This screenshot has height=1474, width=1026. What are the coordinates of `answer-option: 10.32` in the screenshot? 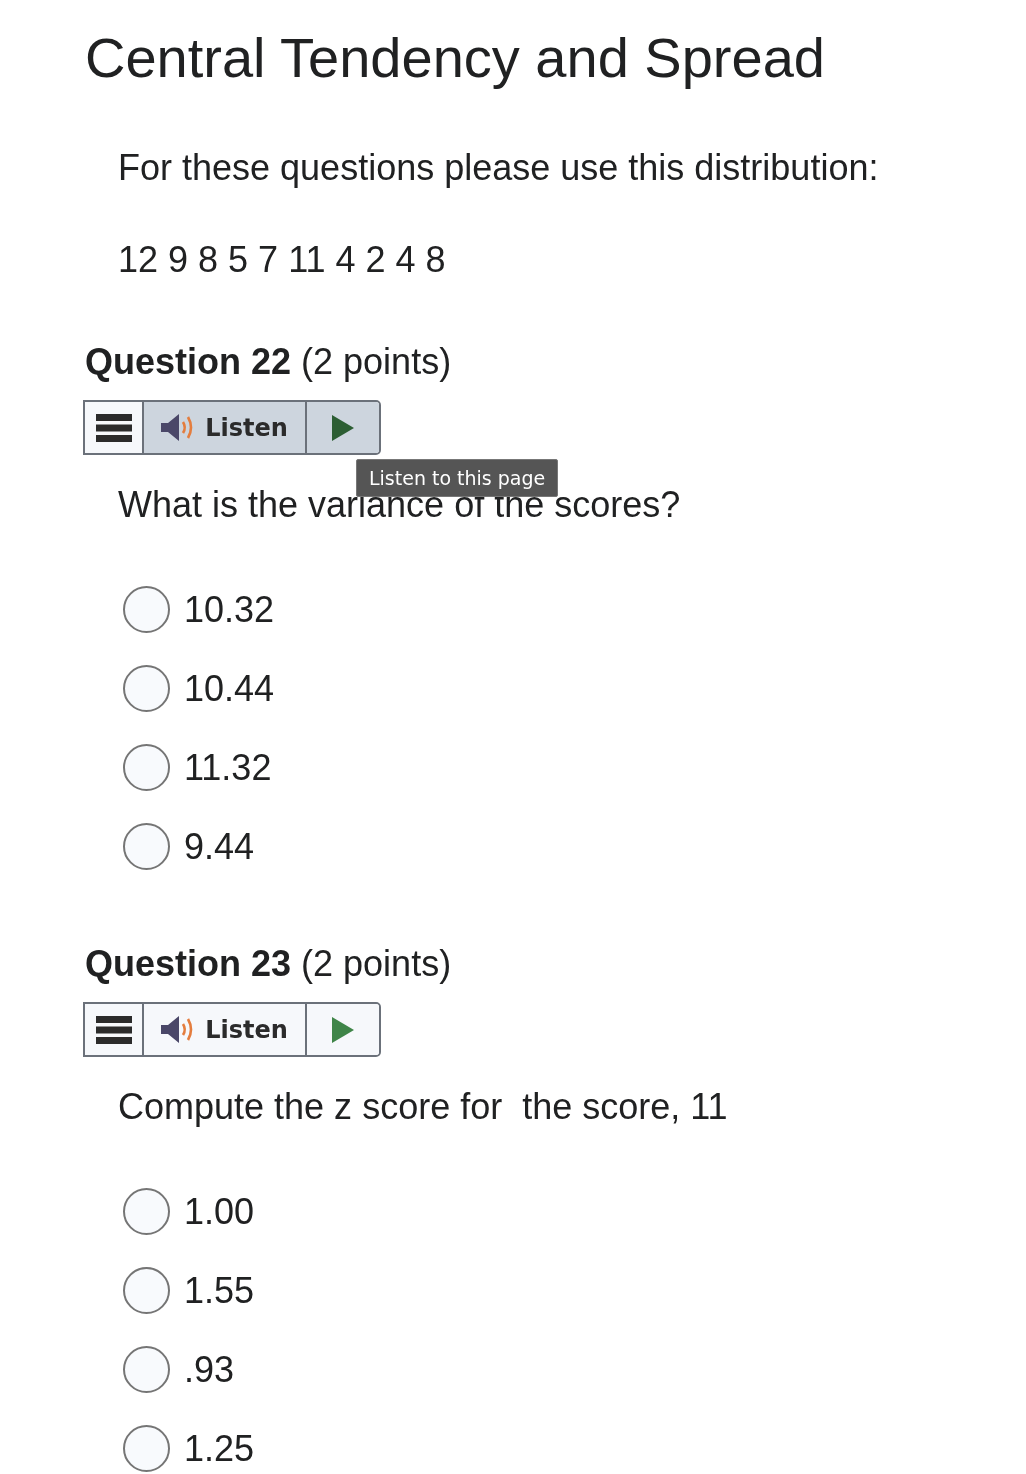 It's located at (229, 609).